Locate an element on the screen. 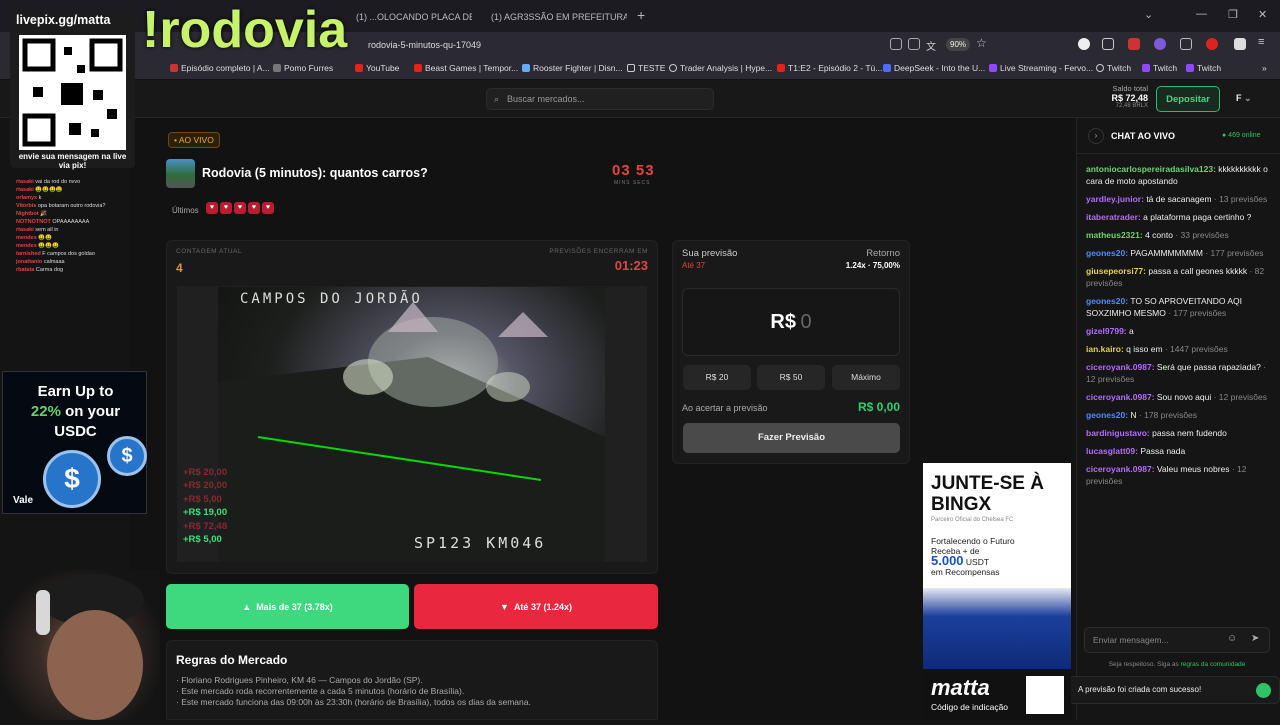 The image size is (1280, 725). qr-finder is located at coordinates (39, 130).